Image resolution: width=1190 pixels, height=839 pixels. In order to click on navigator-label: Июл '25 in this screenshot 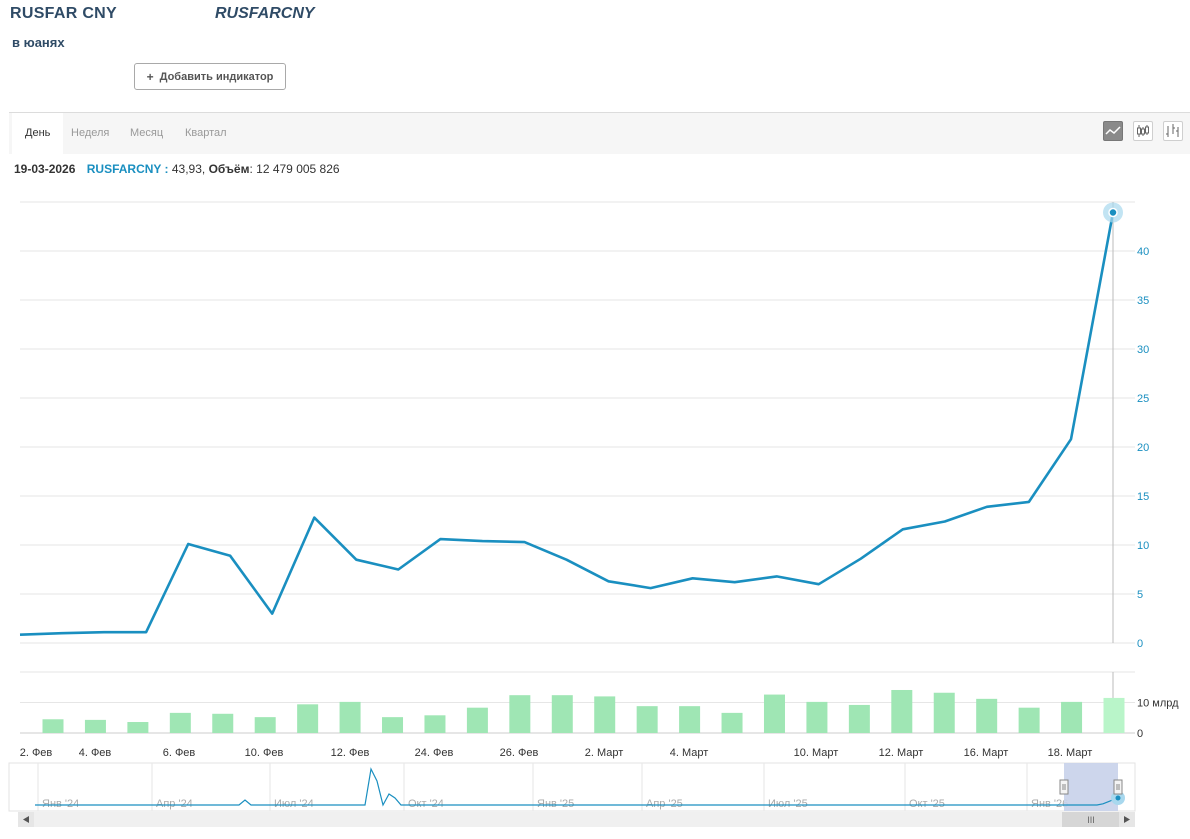, I will do `click(788, 804)`.